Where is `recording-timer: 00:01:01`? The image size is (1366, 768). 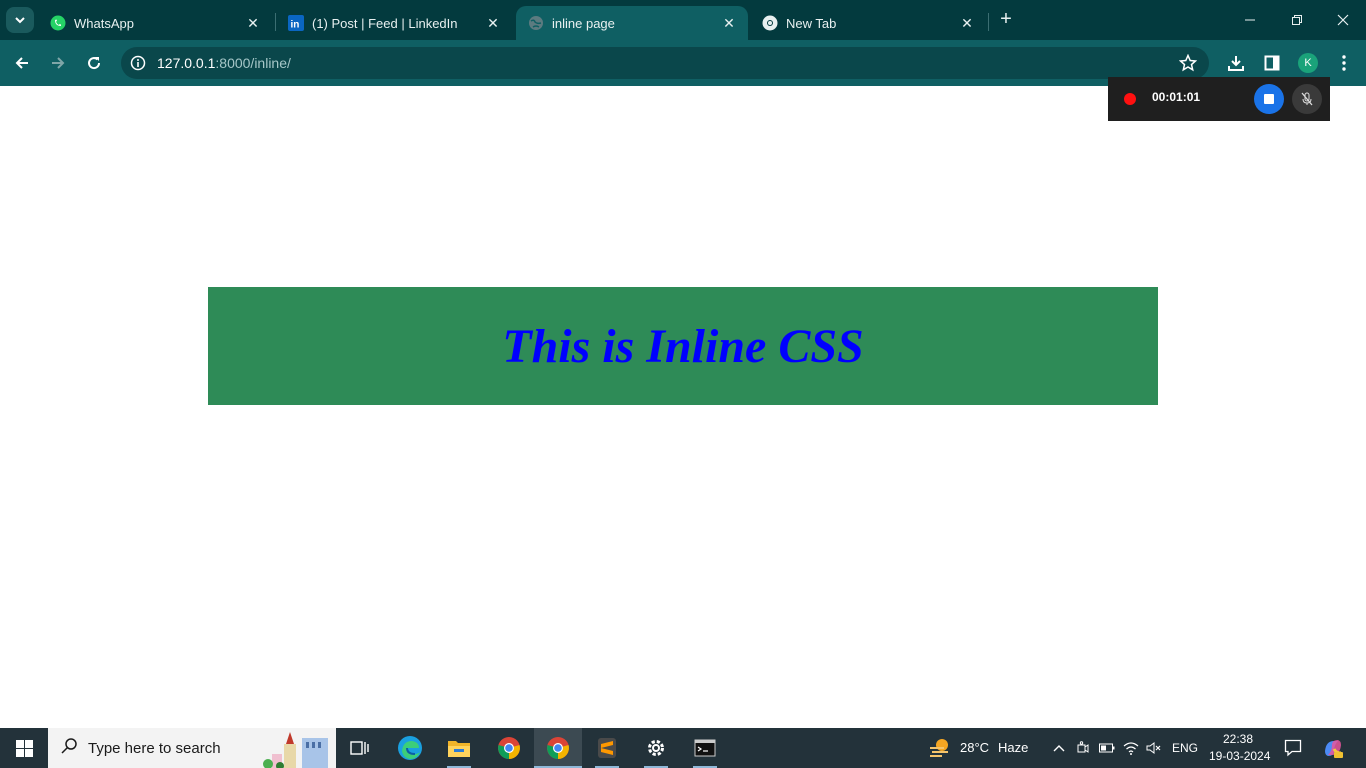 recording-timer: 00:01:01 is located at coordinates (1176, 97).